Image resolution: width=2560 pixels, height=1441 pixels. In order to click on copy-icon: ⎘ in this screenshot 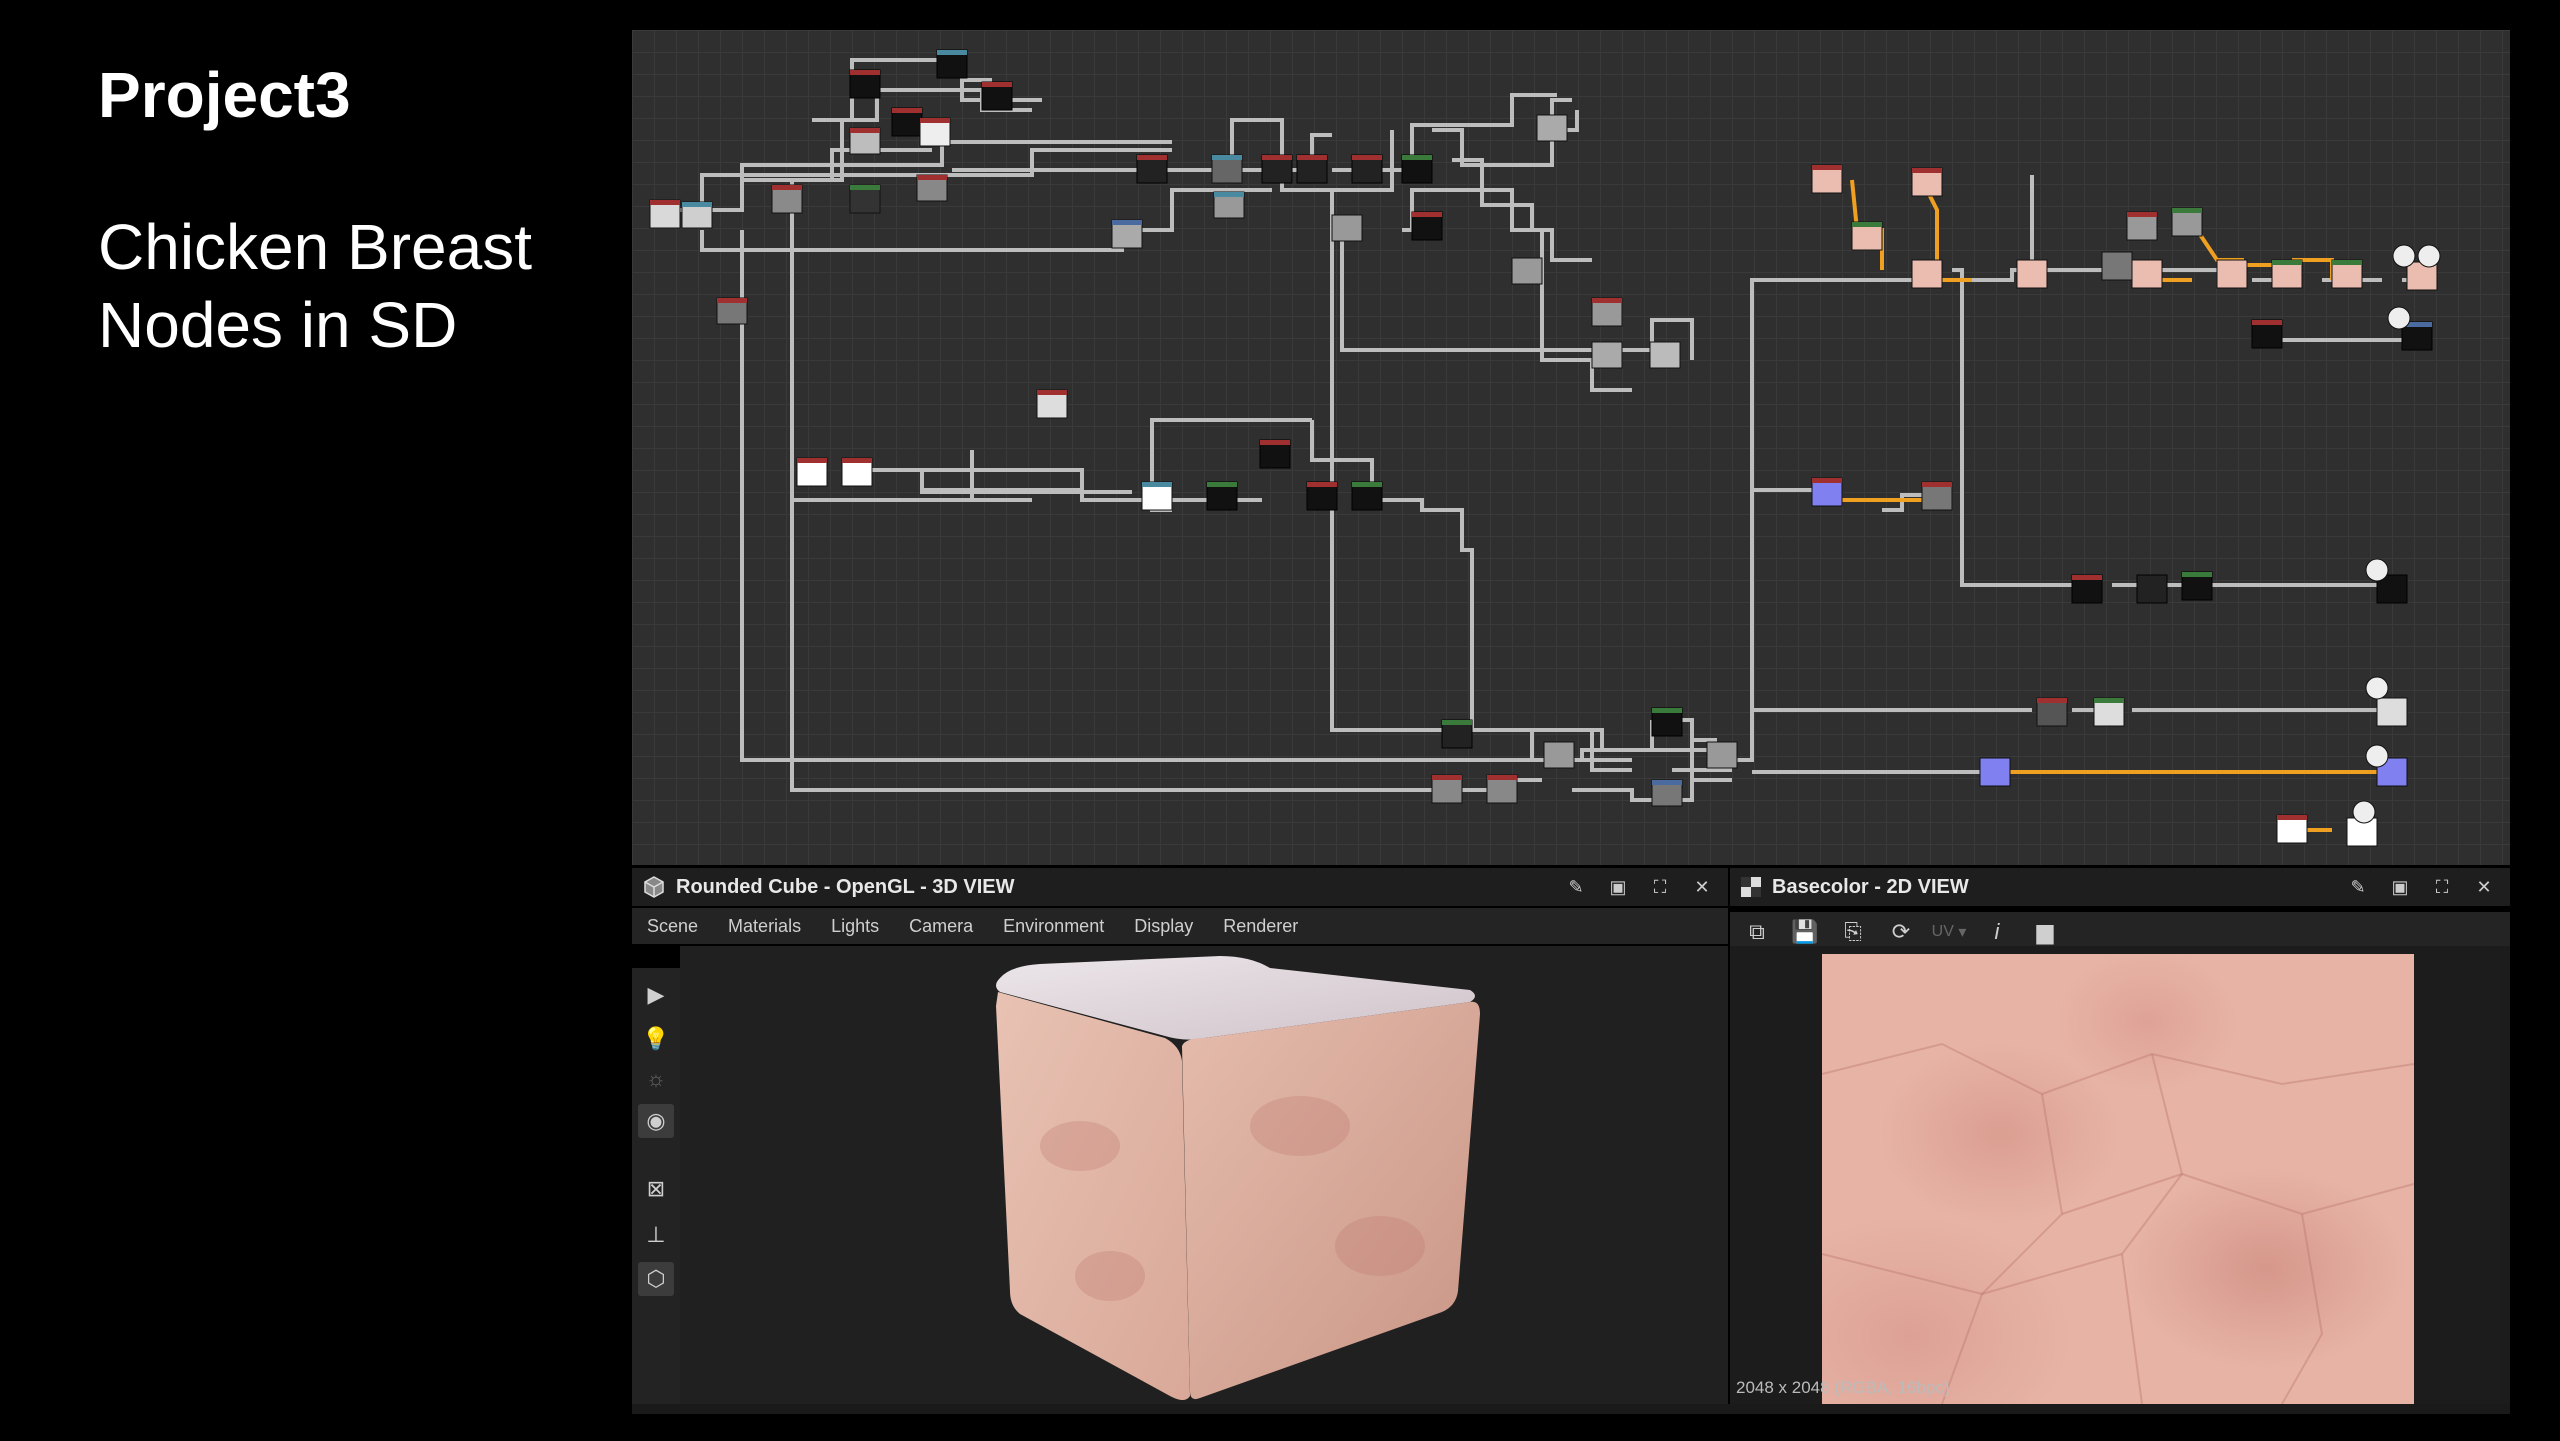, I will do `click(1853, 932)`.